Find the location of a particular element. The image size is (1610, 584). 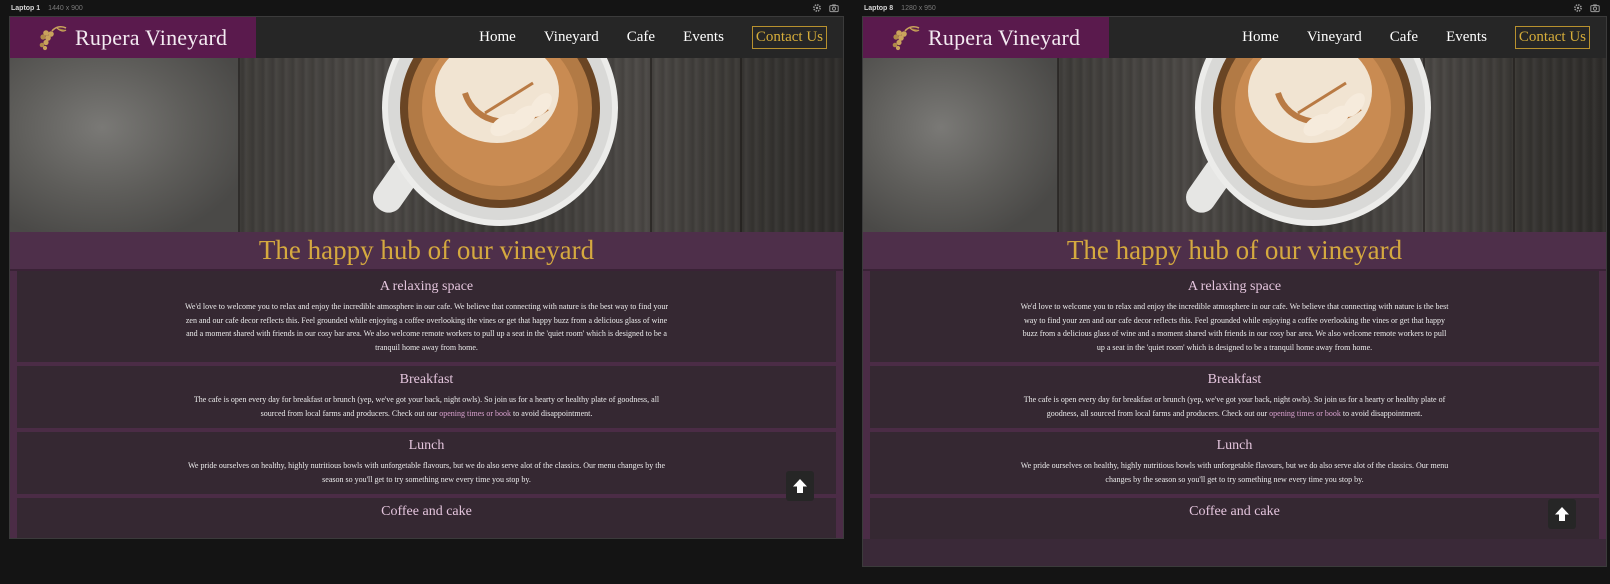

hero-image is located at coordinates (1234, 145).